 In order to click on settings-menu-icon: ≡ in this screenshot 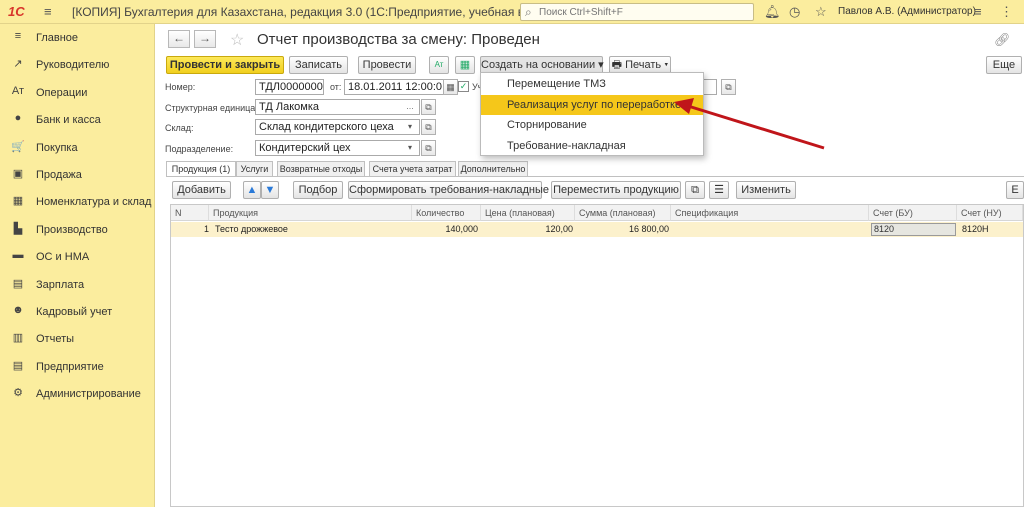, I will do `click(978, 11)`.